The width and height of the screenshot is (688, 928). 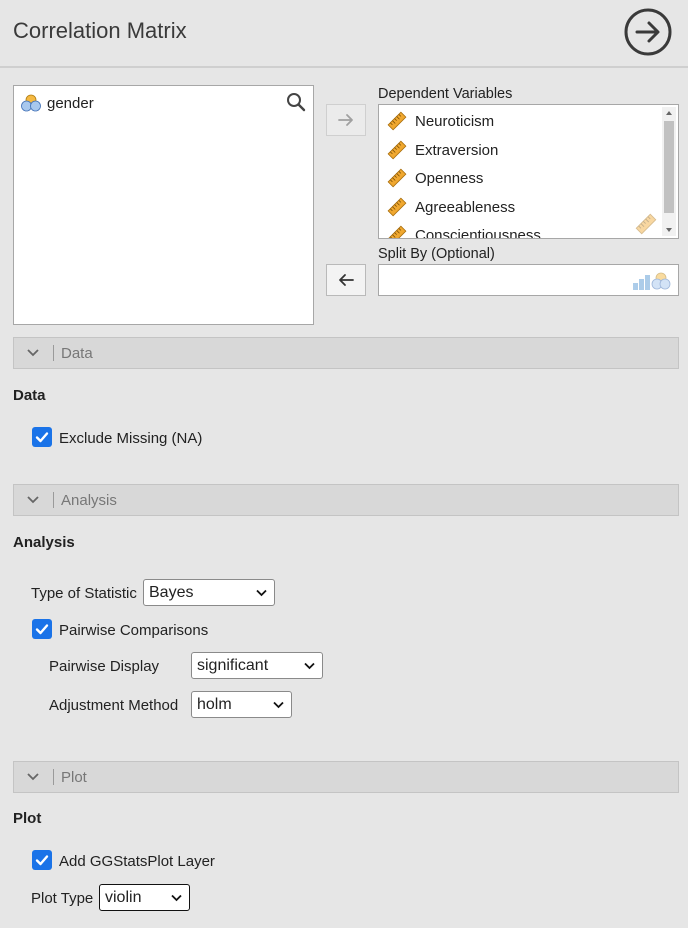 What do you see at coordinates (29, 395) in the screenshot?
I see `data-group-title: Data` at bounding box center [29, 395].